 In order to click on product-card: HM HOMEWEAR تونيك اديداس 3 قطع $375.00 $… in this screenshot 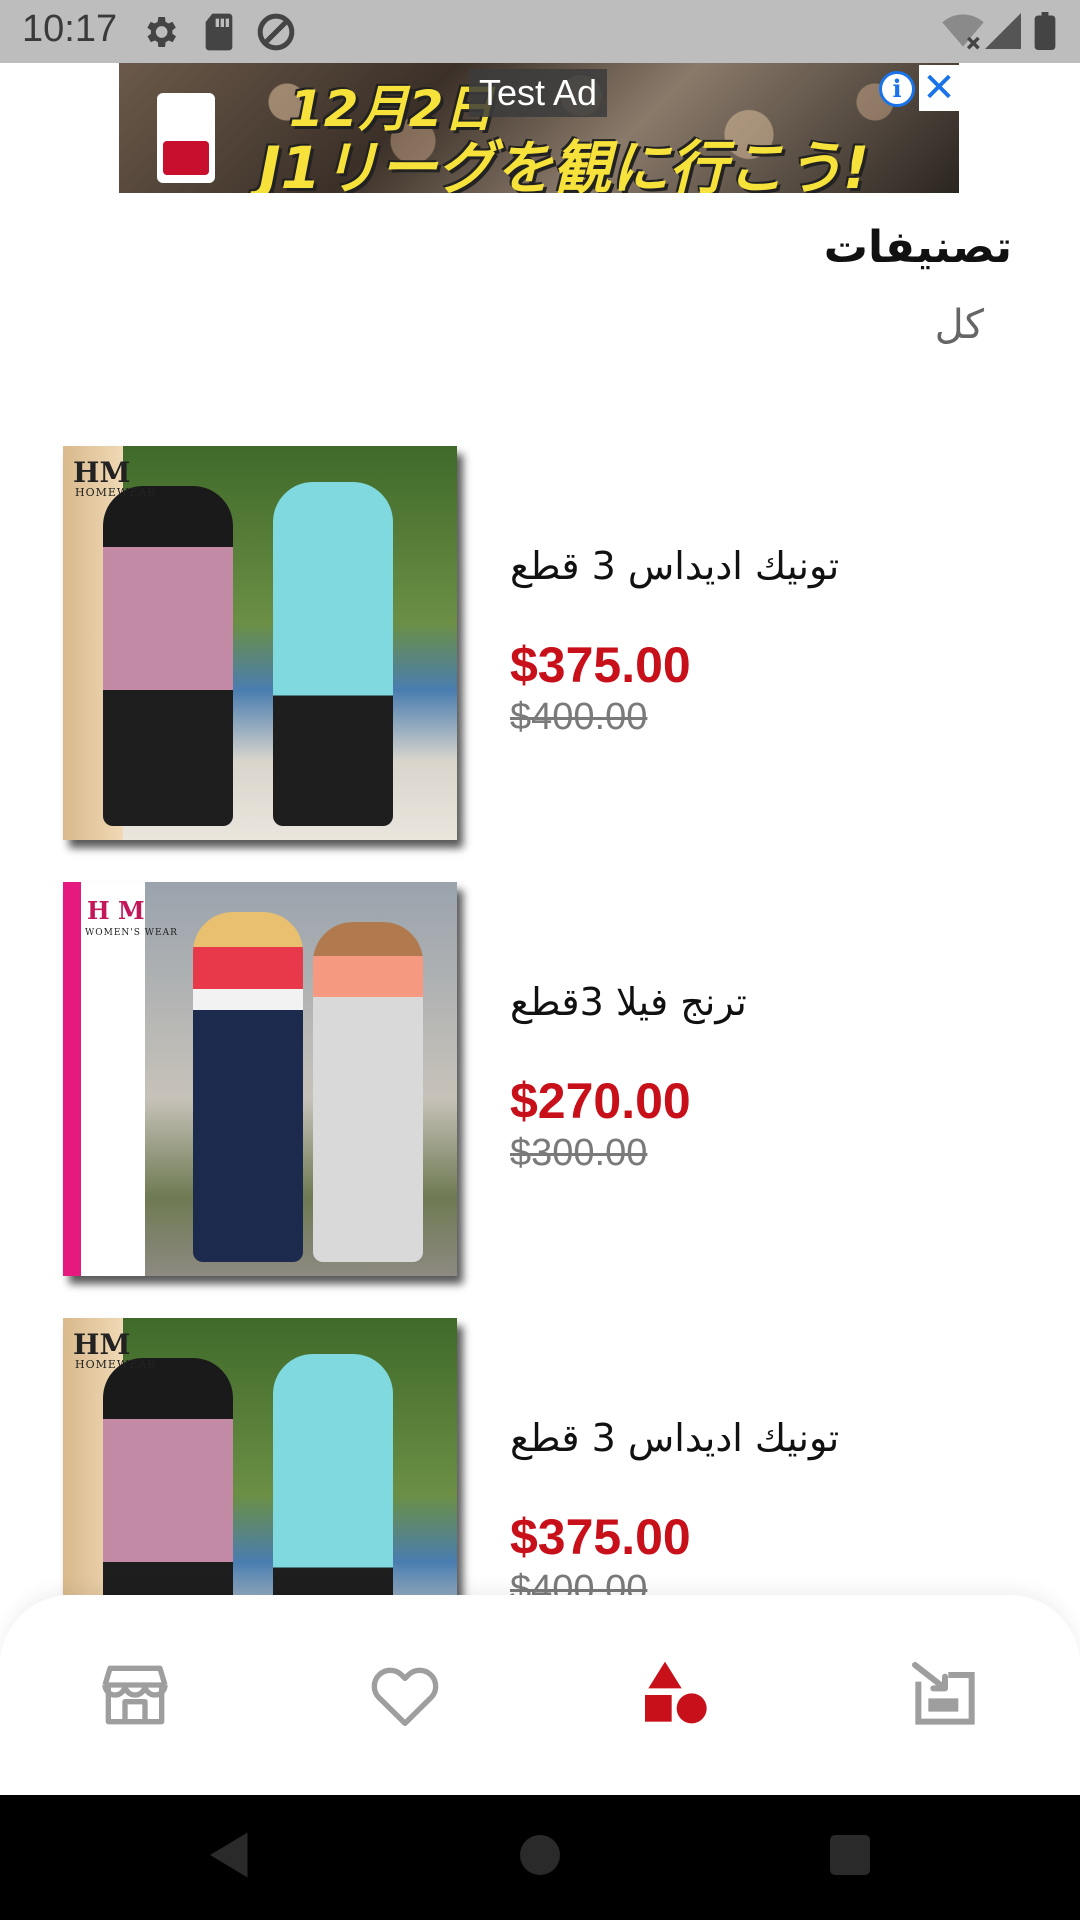, I will do `click(540, 1453)`.